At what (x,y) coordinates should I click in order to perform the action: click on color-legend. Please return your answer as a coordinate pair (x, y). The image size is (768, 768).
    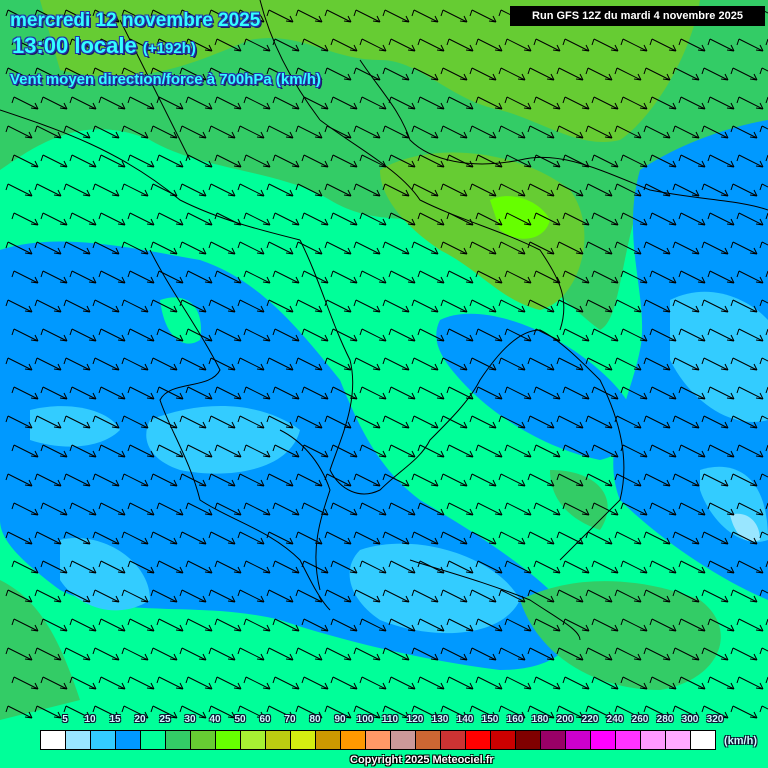
    Looking at the image, I should click on (378, 740).